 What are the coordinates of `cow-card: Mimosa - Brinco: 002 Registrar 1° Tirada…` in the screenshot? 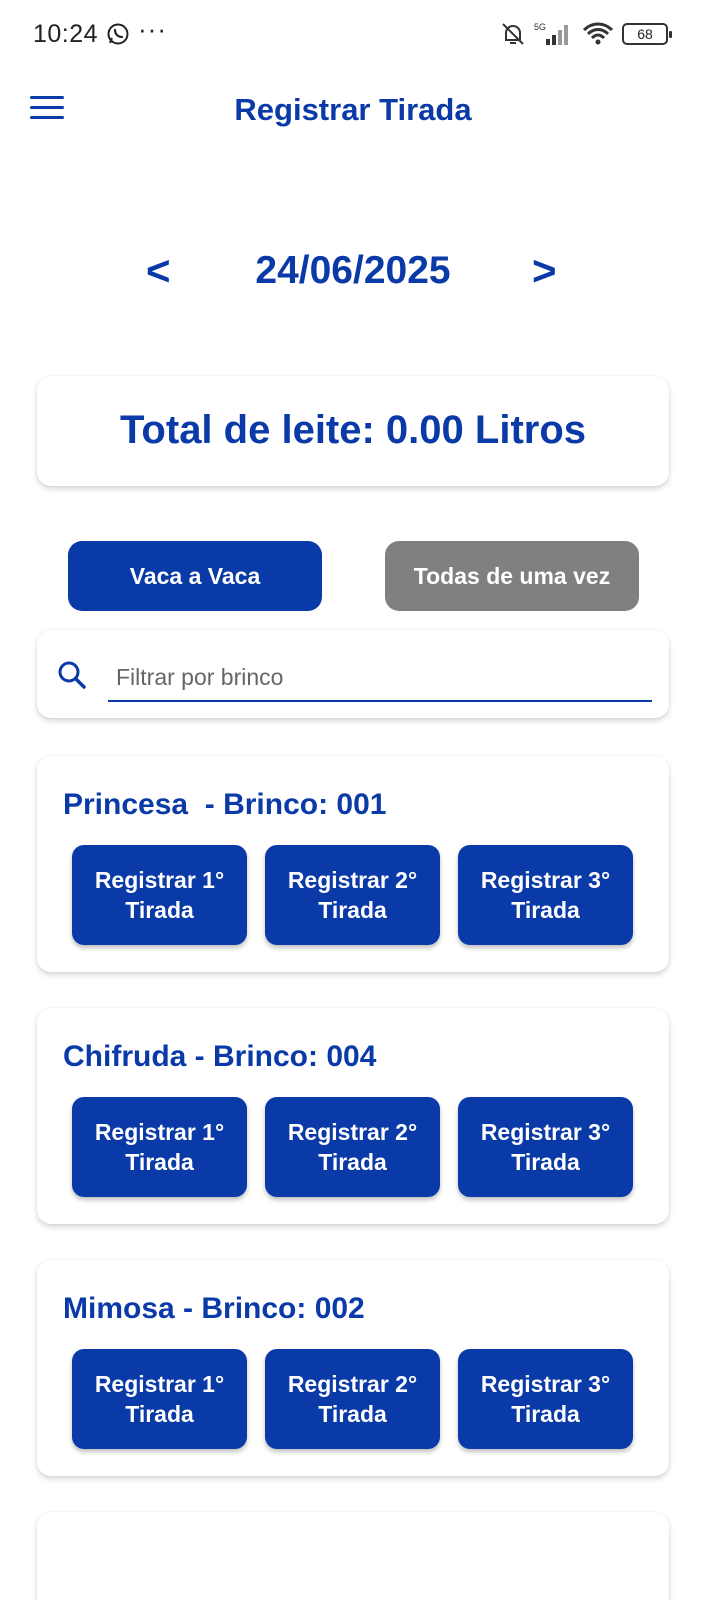 It's located at (353, 1368).